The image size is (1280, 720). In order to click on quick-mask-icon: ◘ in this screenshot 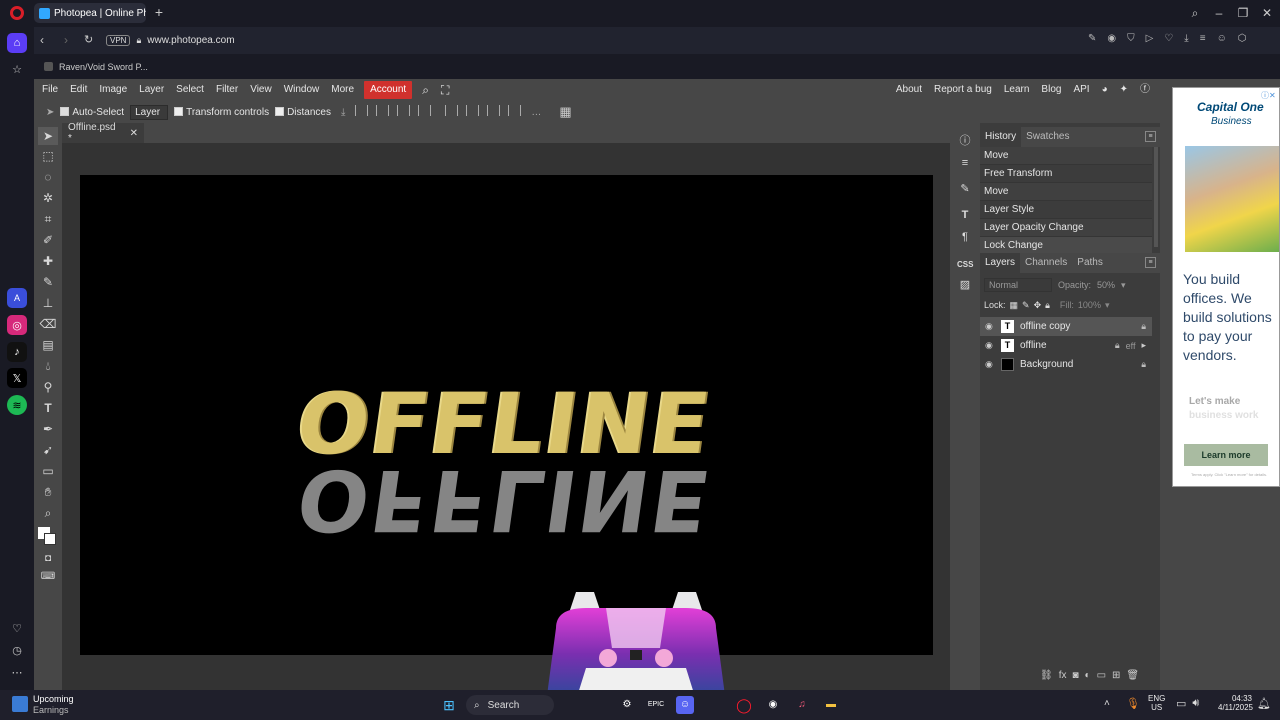, I will do `click(48, 558)`.